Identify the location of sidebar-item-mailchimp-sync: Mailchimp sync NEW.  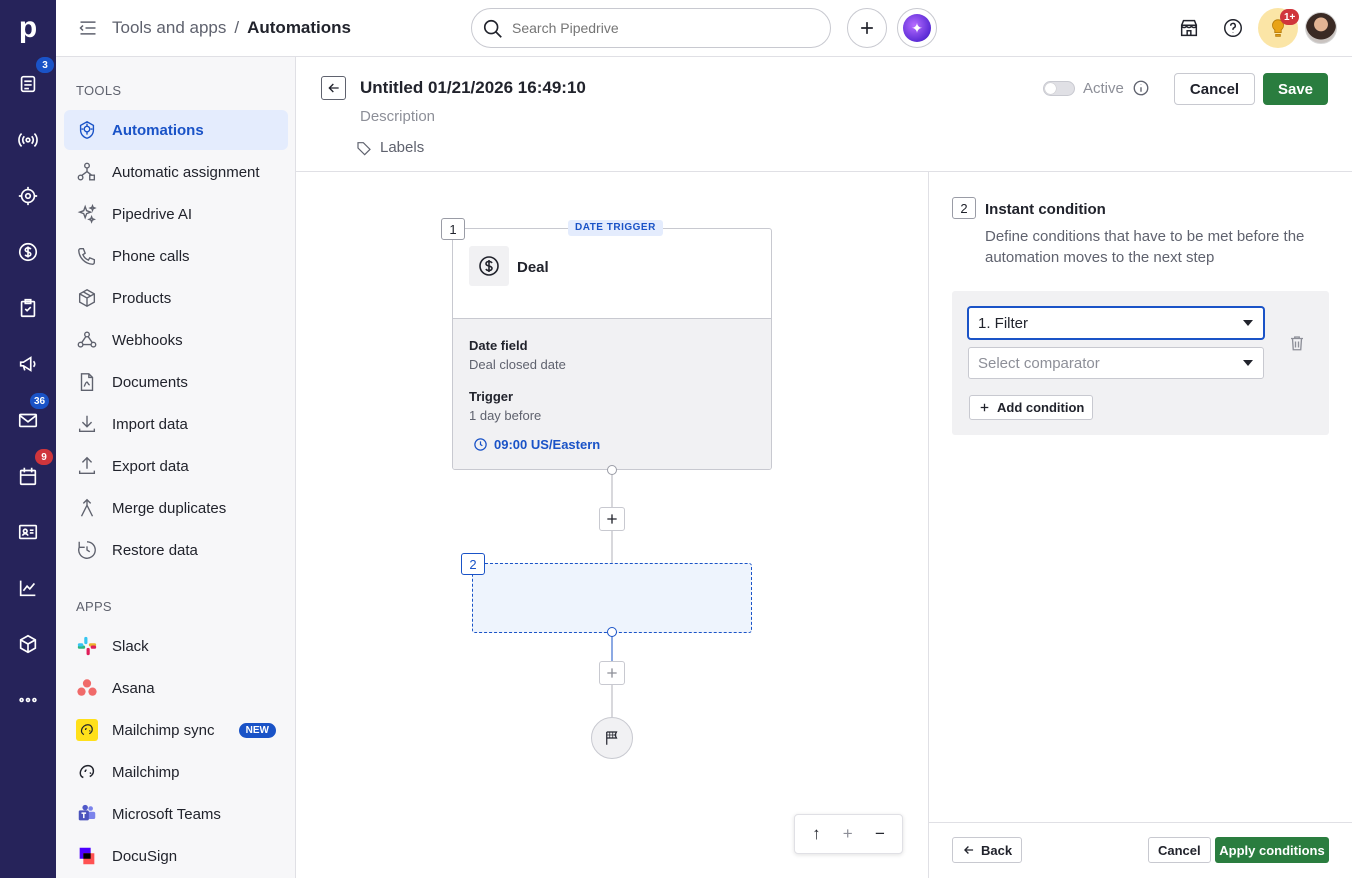
(176, 730).